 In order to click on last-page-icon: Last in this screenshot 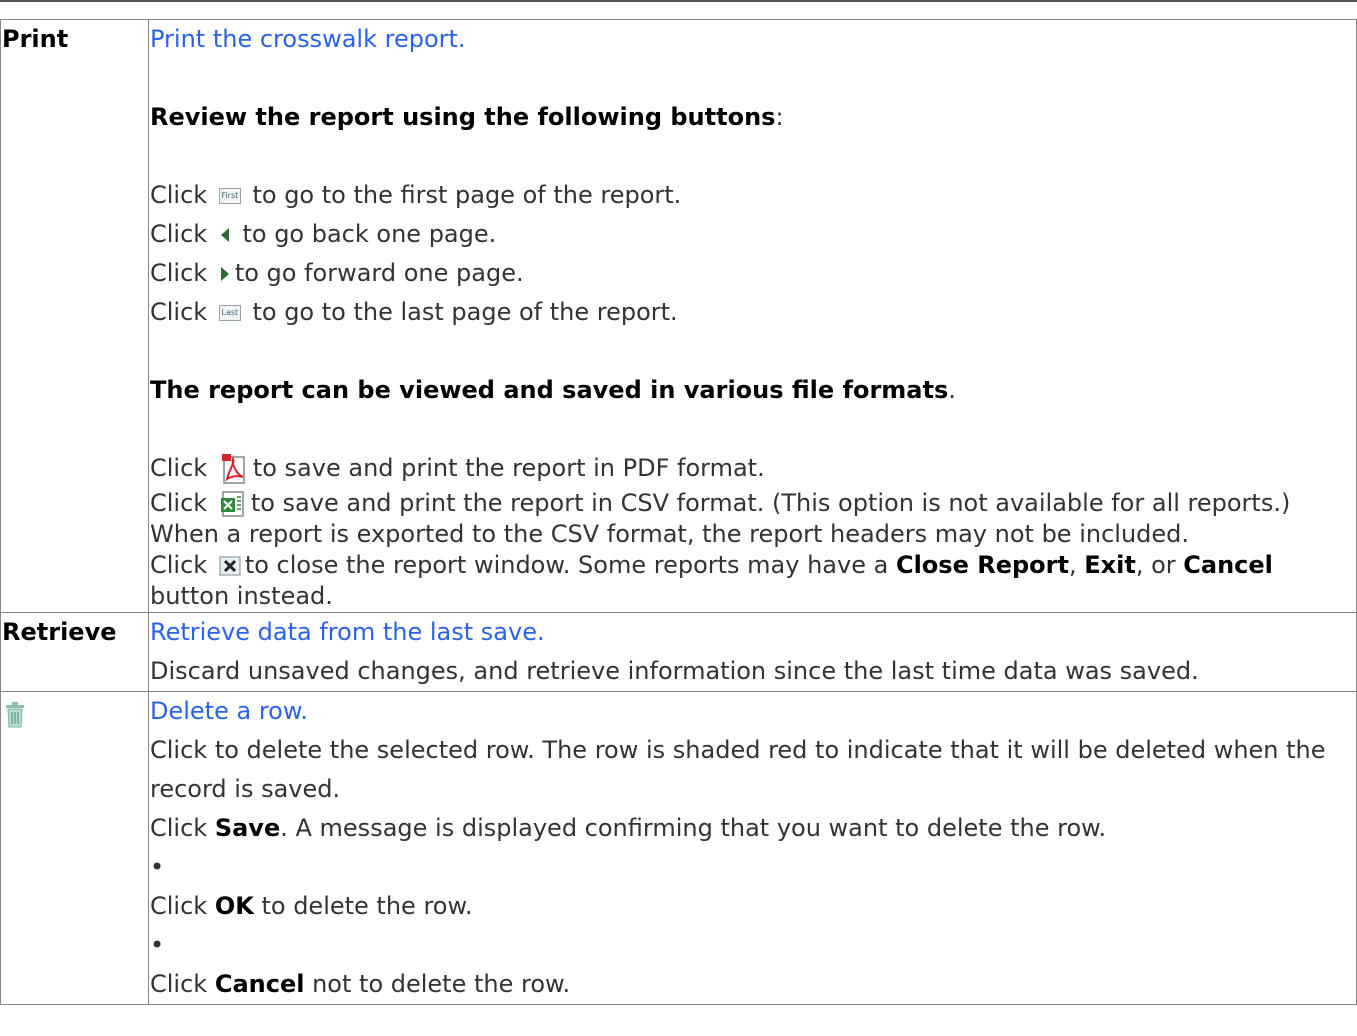, I will do `click(229, 313)`.